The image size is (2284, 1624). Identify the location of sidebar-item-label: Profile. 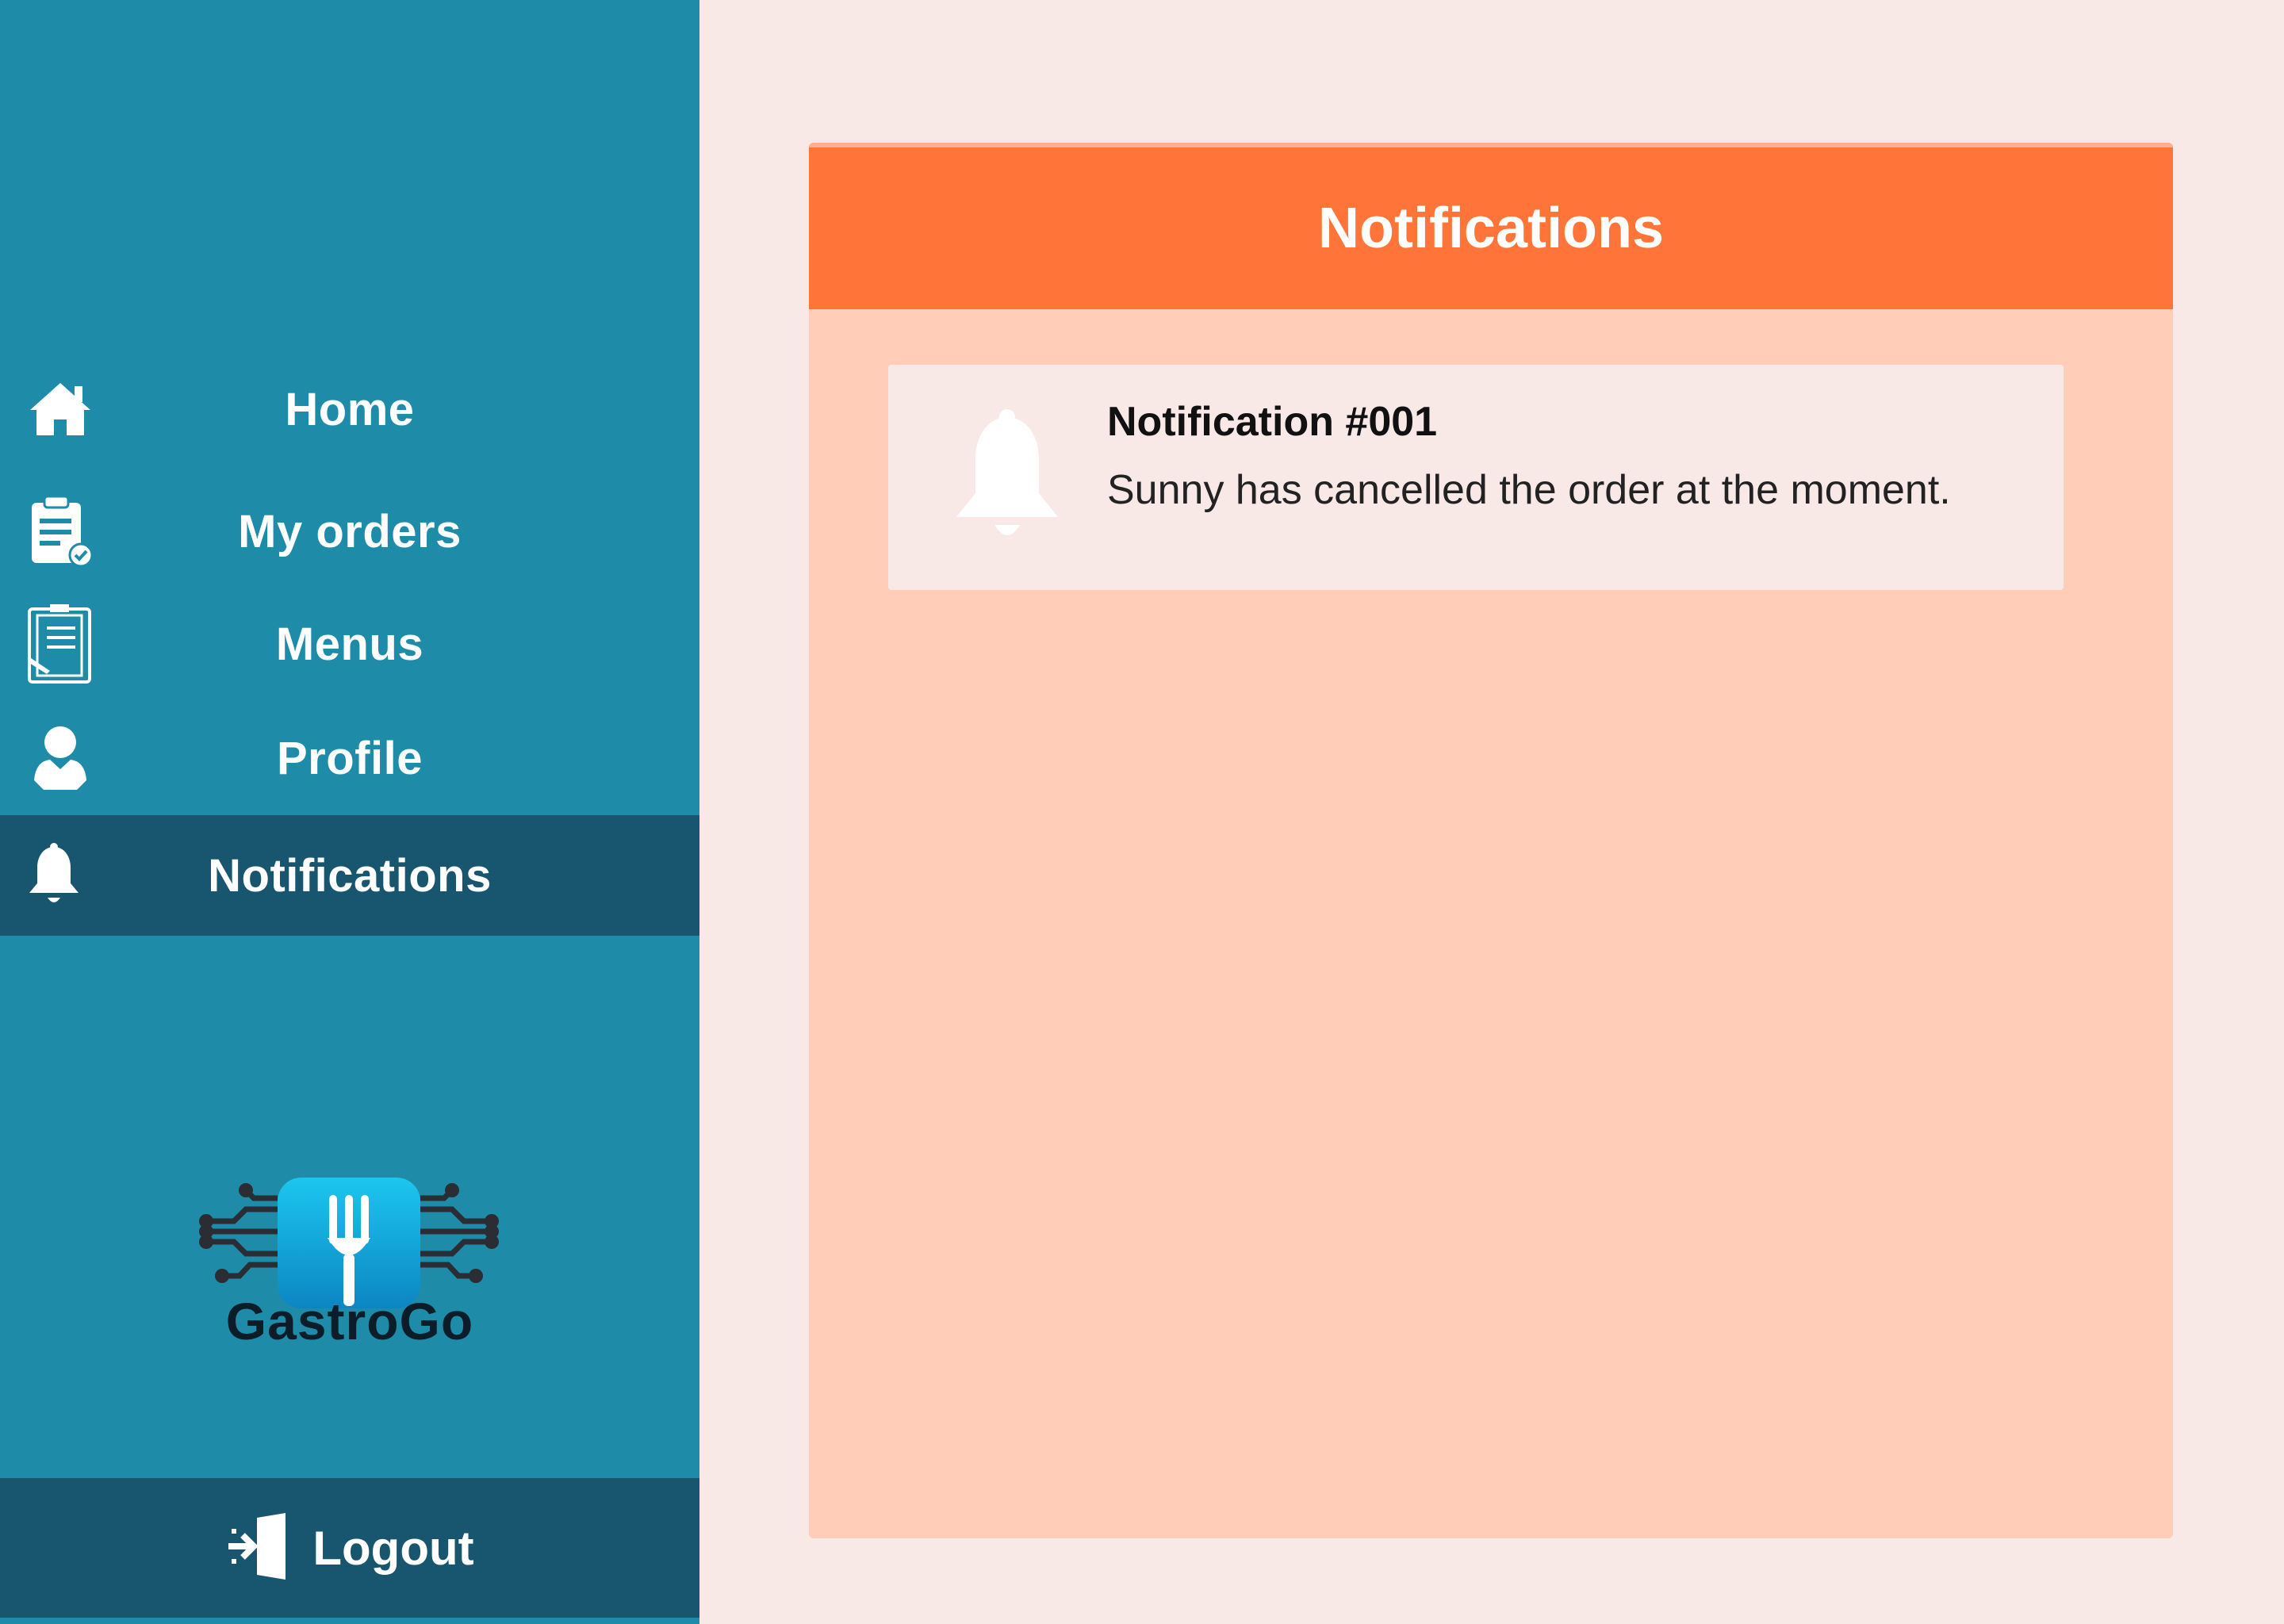
(350, 758).